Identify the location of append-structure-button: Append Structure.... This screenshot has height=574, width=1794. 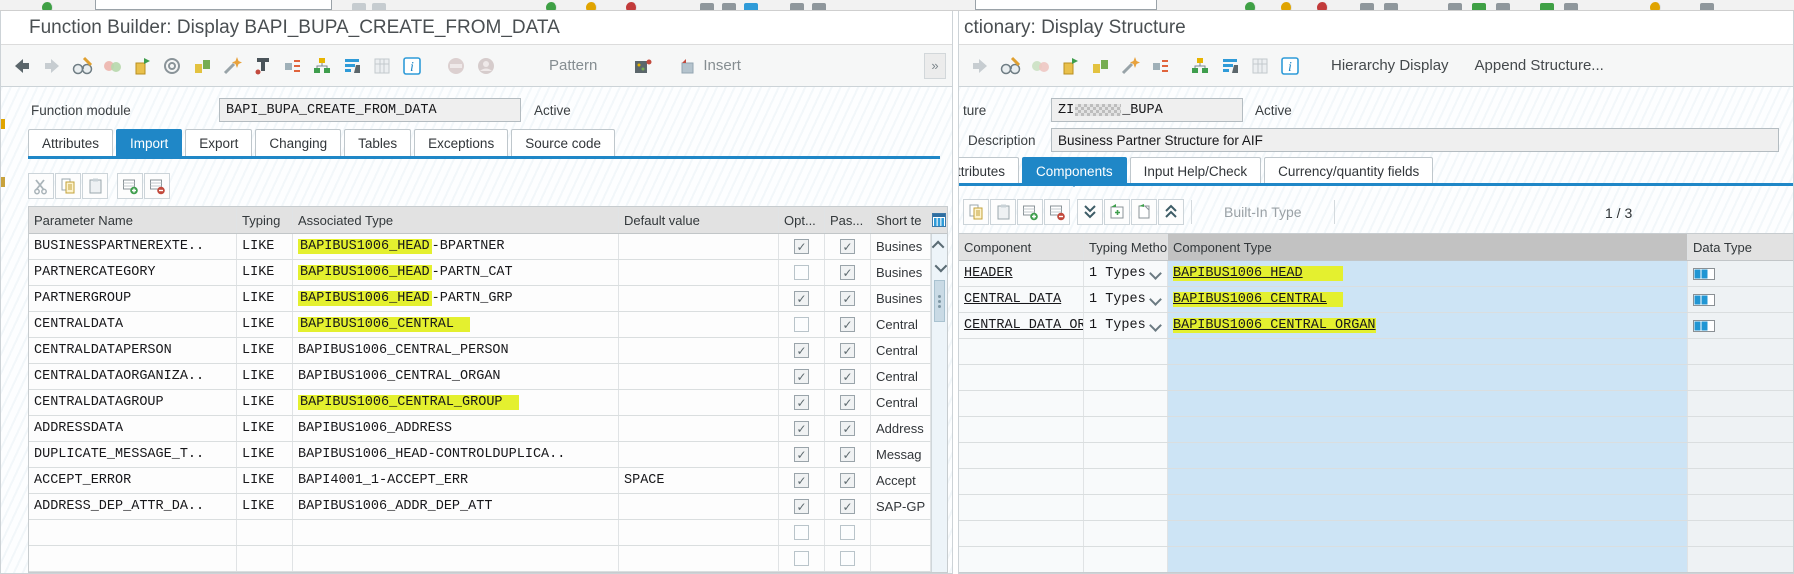
(1539, 65).